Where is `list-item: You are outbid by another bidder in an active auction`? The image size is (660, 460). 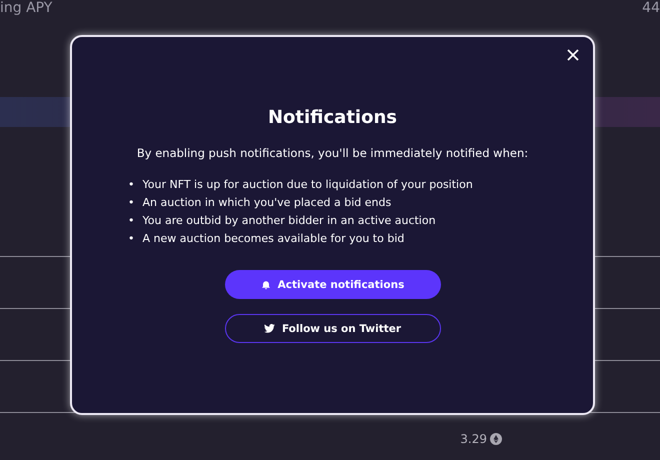 list-item: You are outbid by another bidder in an active auction is located at coordinates (289, 221).